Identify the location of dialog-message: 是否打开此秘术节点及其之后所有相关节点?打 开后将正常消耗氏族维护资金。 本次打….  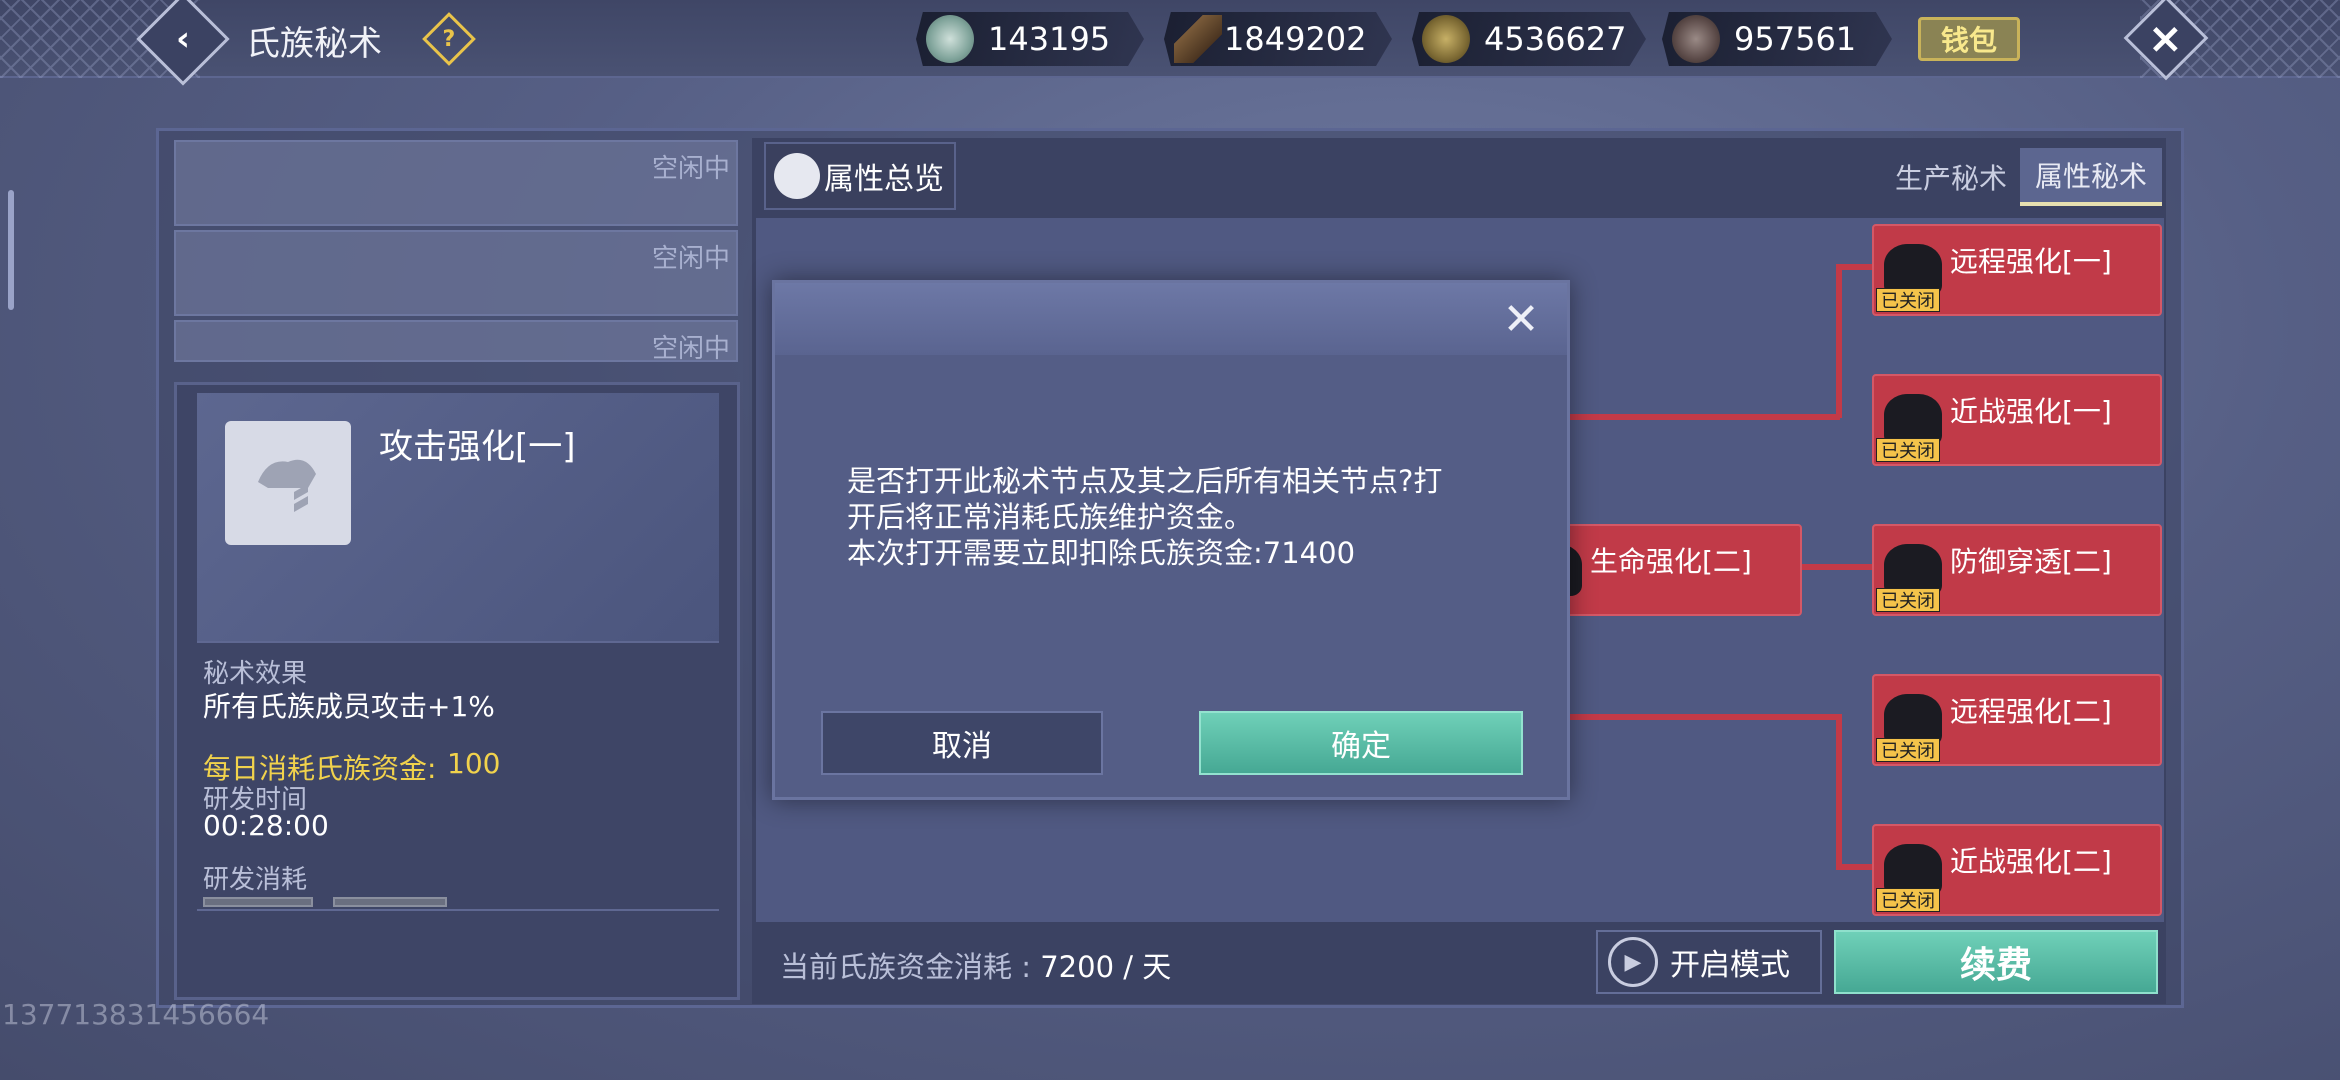
(1187, 517).